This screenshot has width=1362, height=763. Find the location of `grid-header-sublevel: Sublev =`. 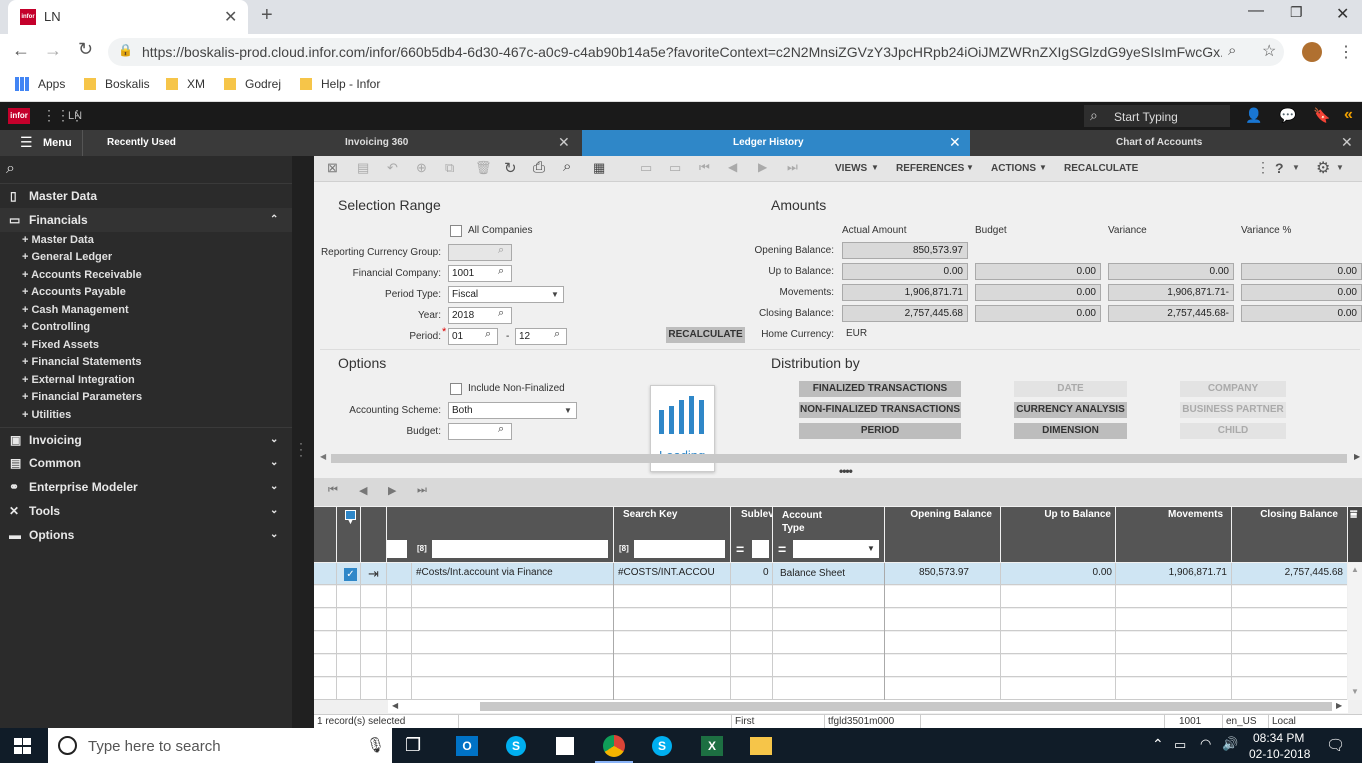

grid-header-sublevel: Sublev = is located at coordinates (751, 534).